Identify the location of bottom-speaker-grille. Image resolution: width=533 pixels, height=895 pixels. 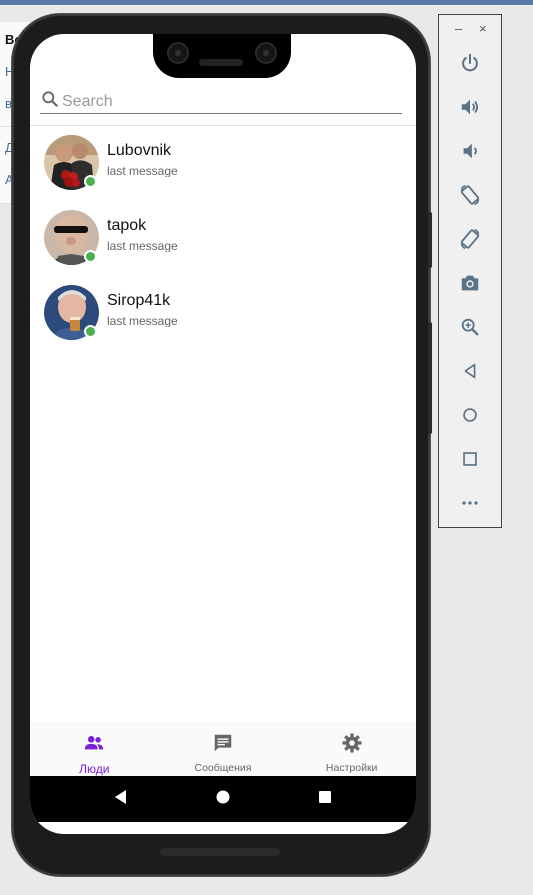
(220, 852).